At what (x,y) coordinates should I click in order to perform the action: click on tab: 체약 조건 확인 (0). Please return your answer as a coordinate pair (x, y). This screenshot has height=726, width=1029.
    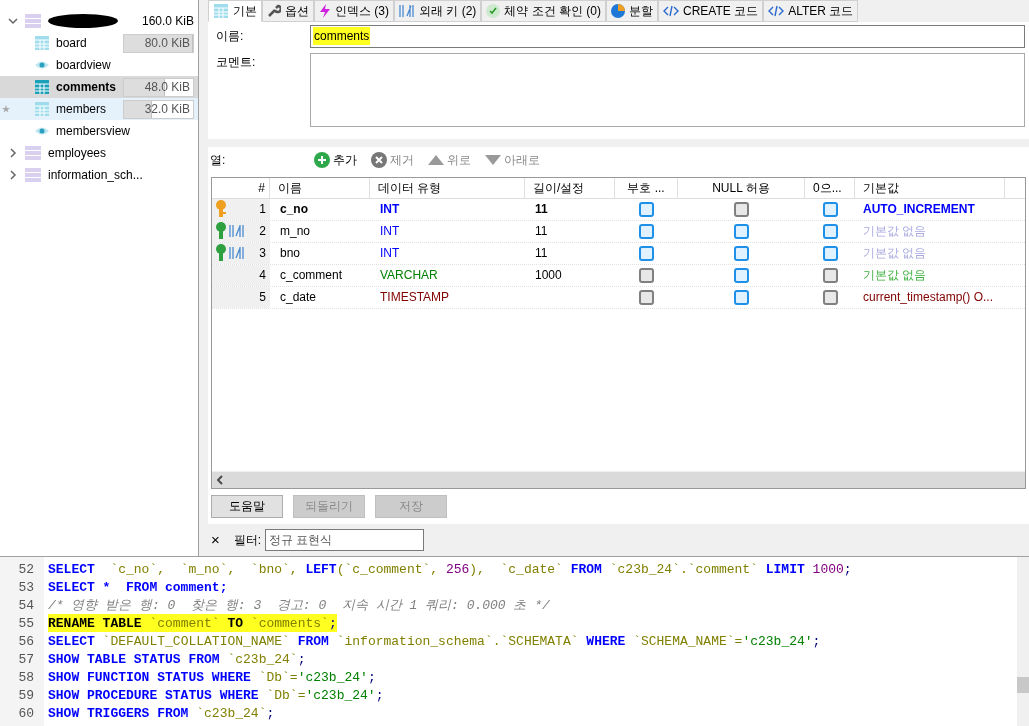
    Looking at the image, I should click on (543, 11).